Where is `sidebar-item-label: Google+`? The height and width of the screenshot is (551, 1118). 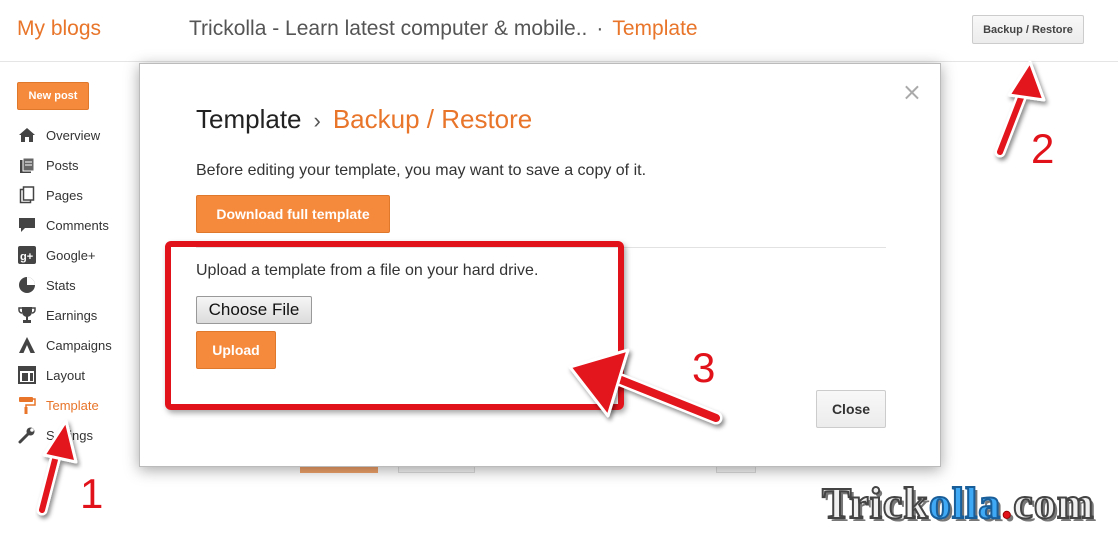 sidebar-item-label: Google+ is located at coordinates (71, 255).